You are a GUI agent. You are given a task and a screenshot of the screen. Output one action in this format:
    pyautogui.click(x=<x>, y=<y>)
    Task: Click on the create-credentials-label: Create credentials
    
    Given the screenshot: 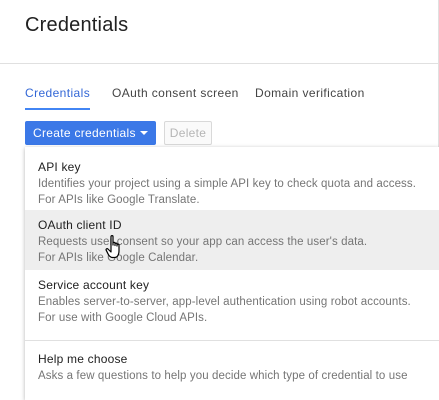 What is the action you would take?
    pyautogui.click(x=84, y=133)
    